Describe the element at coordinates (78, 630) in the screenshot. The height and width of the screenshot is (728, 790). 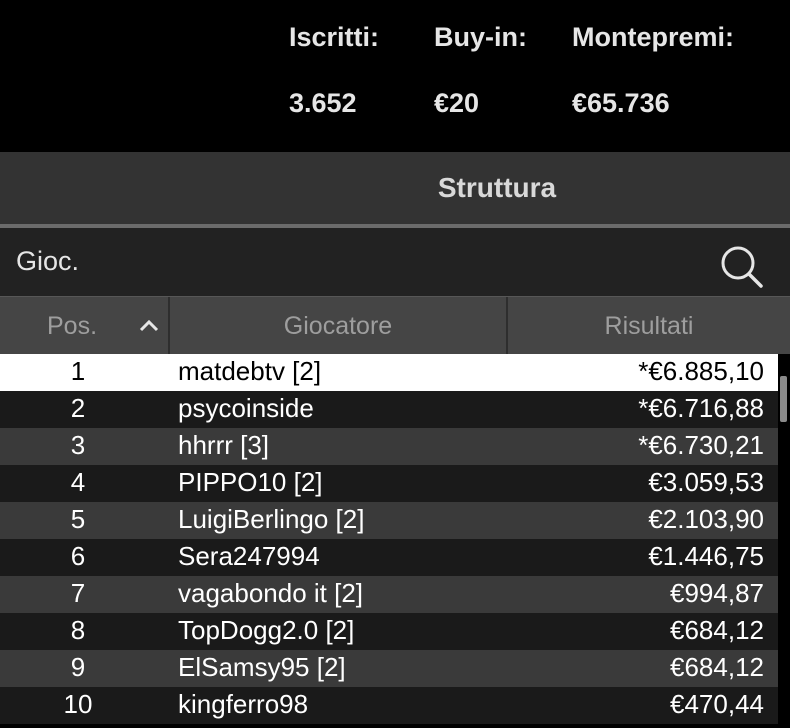
I see `row-position: 8` at that location.